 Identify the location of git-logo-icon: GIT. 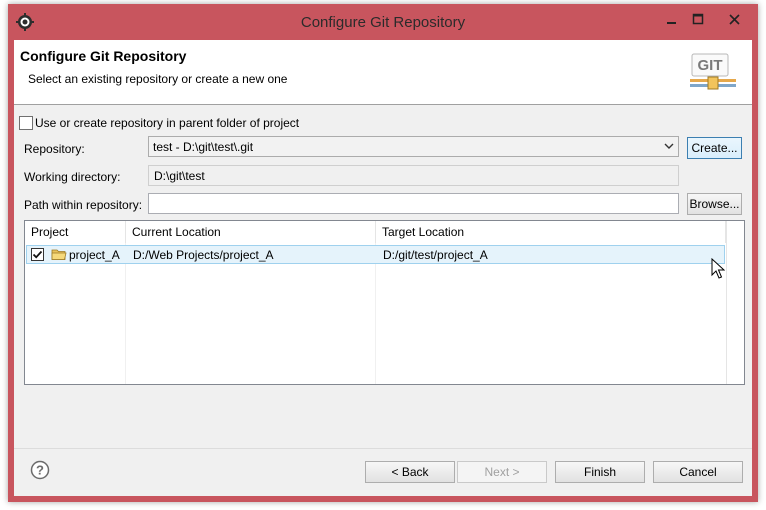
(713, 71).